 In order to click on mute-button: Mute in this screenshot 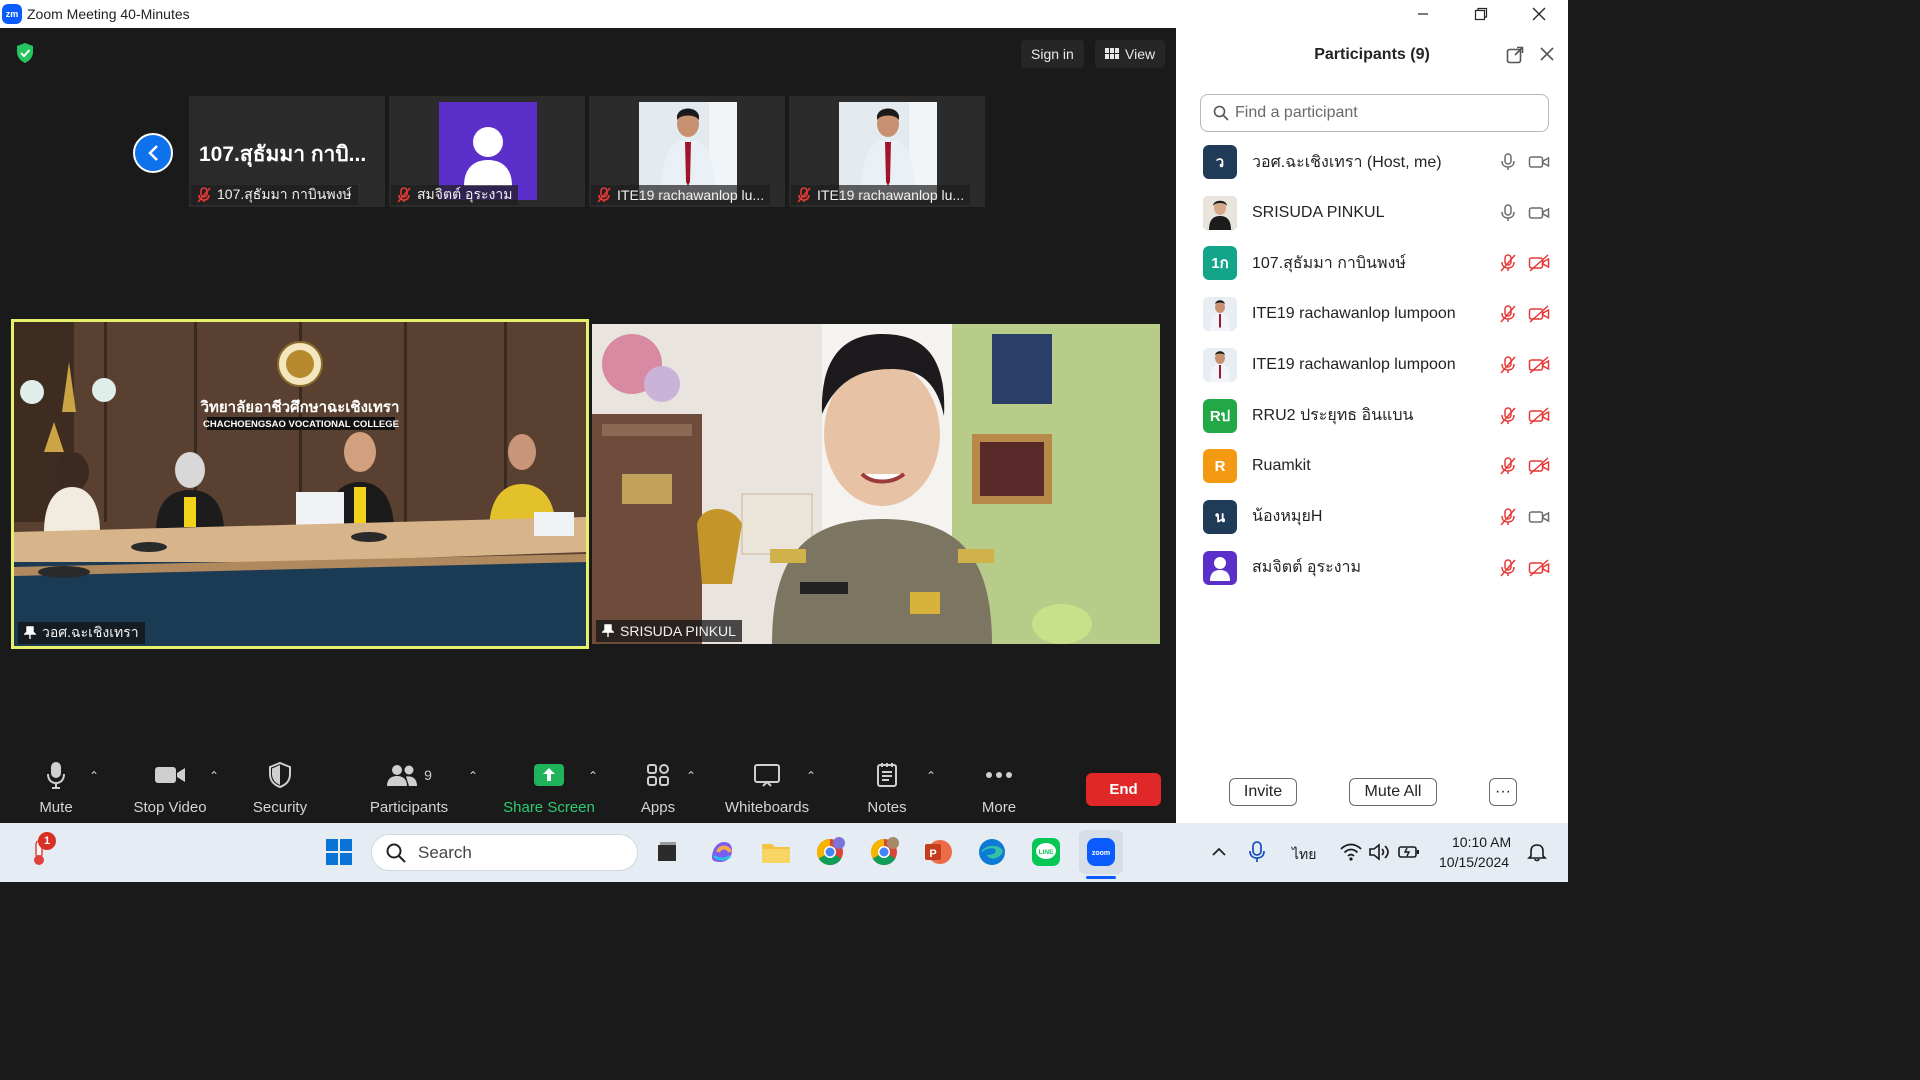, I will do `click(56, 789)`.